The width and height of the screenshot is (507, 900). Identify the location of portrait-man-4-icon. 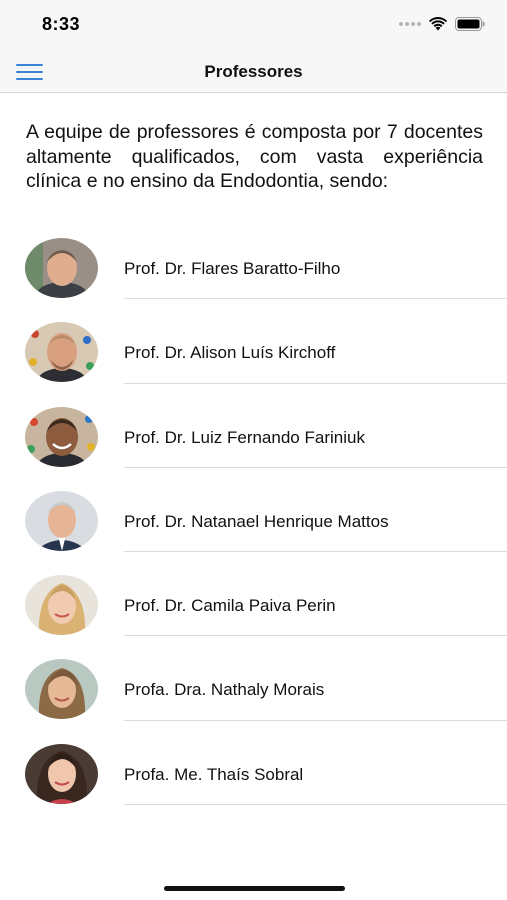
(61, 520).